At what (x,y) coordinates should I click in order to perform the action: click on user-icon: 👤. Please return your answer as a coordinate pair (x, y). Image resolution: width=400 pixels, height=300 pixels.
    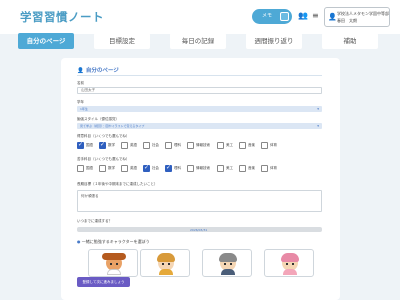
    Looking at the image, I should click on (332, 17).